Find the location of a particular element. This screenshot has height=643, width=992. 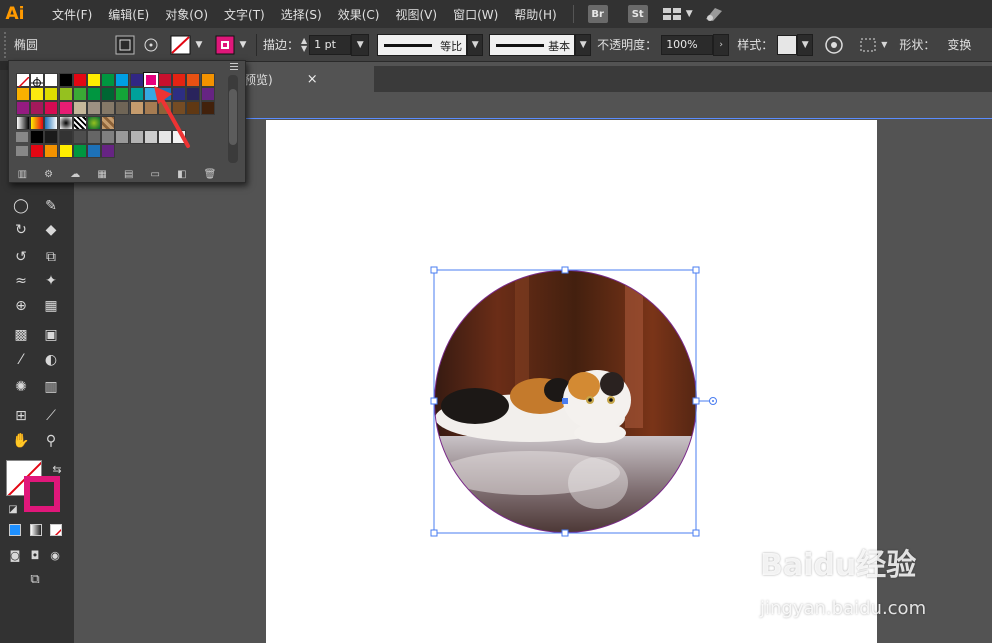

new-swatch-icon: ◧ is located at coordinates (181, 174).